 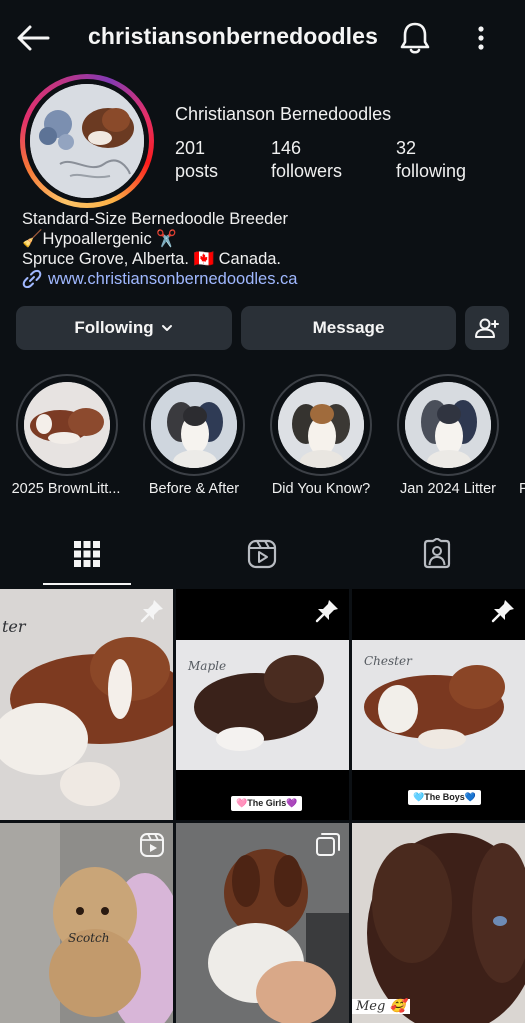 I want to click on following-button: Following, so click(x=124, y=328).